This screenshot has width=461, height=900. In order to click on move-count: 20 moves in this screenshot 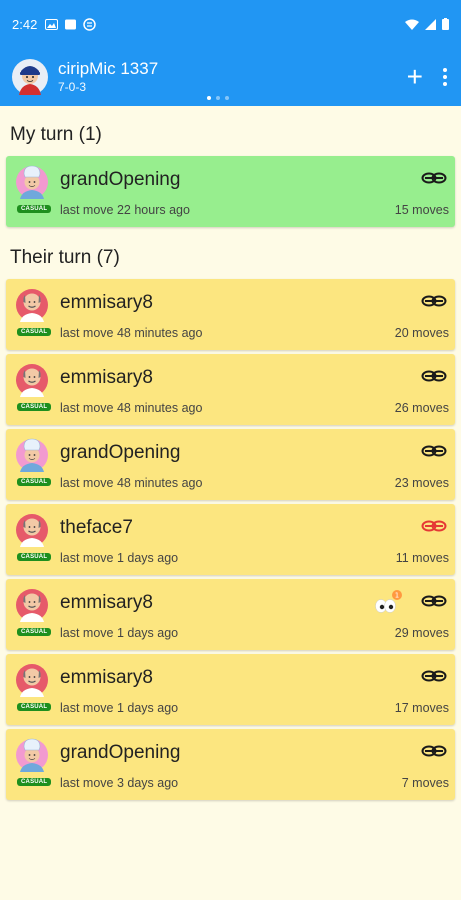, I will do `click(421, 333)`.